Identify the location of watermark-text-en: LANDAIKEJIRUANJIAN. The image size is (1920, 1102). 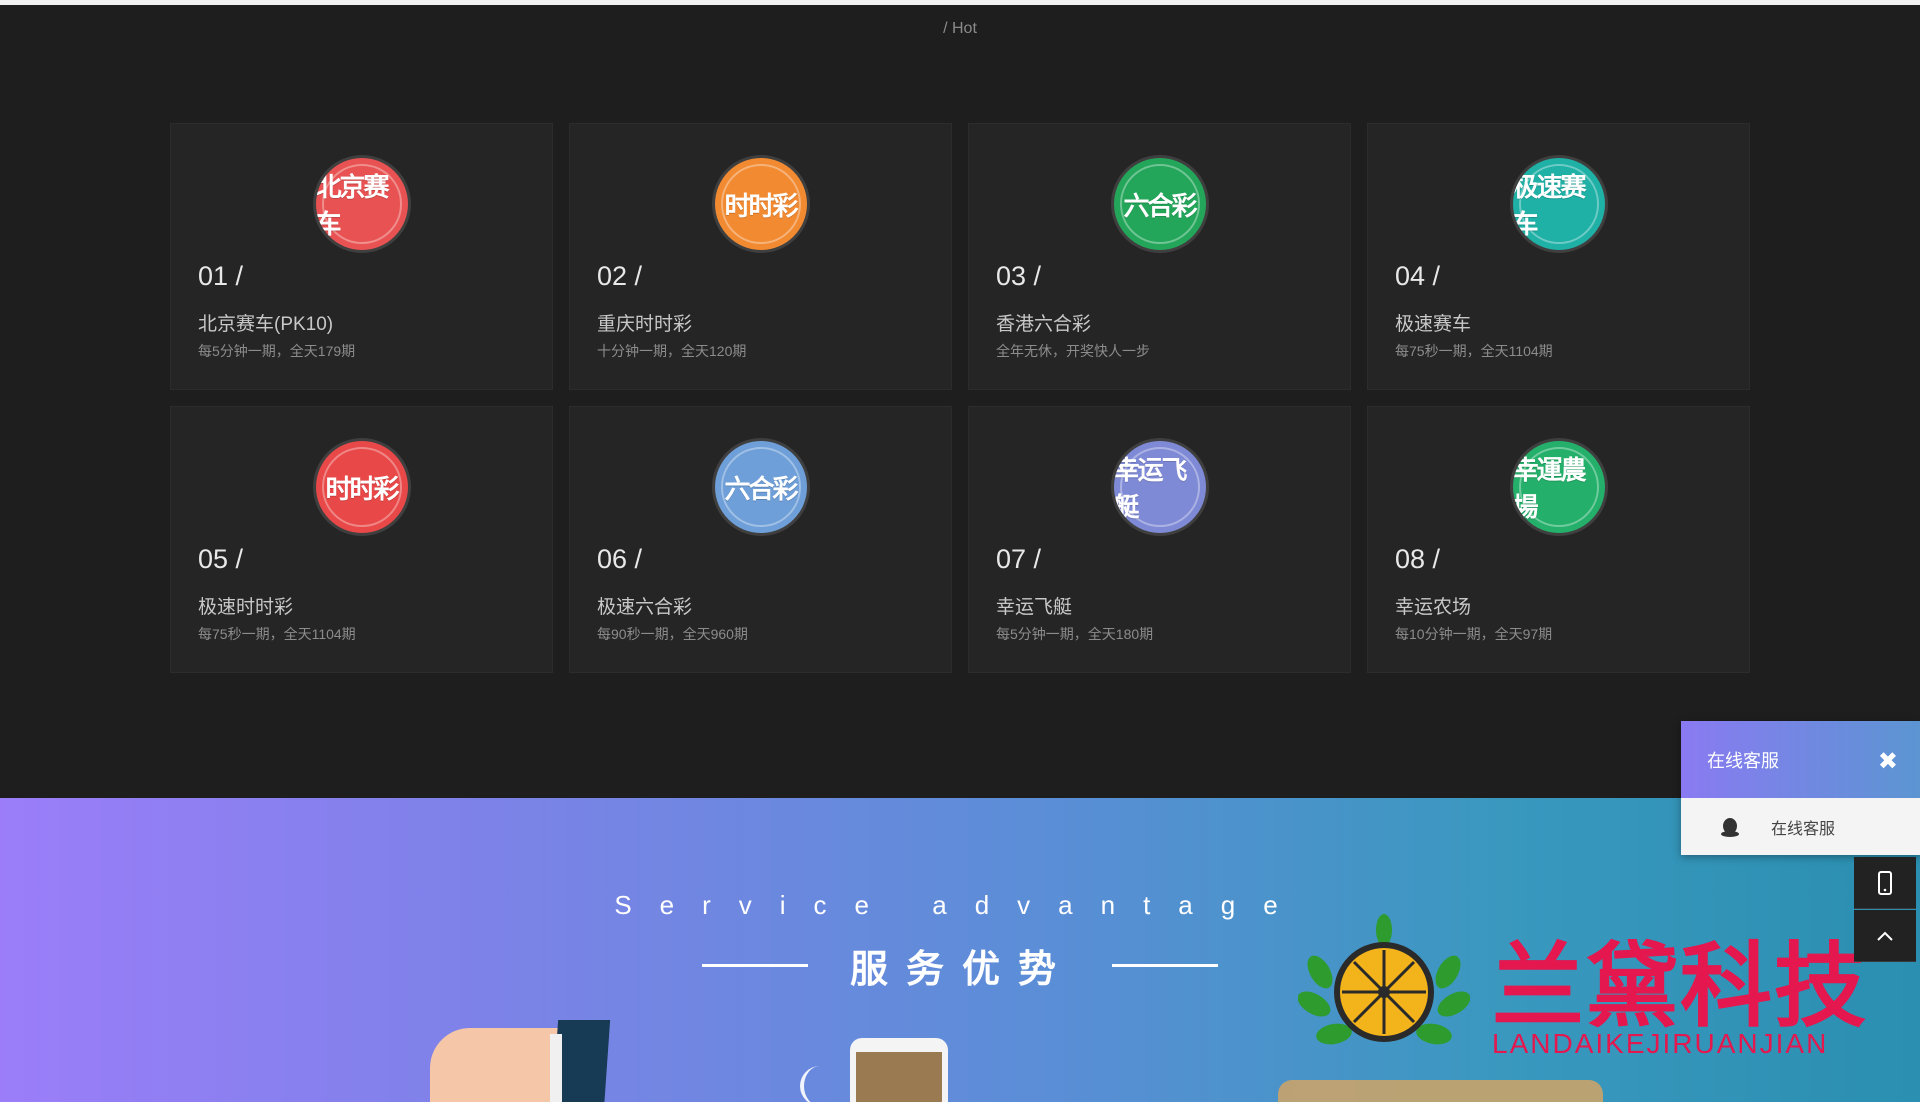
(1660, 1043).